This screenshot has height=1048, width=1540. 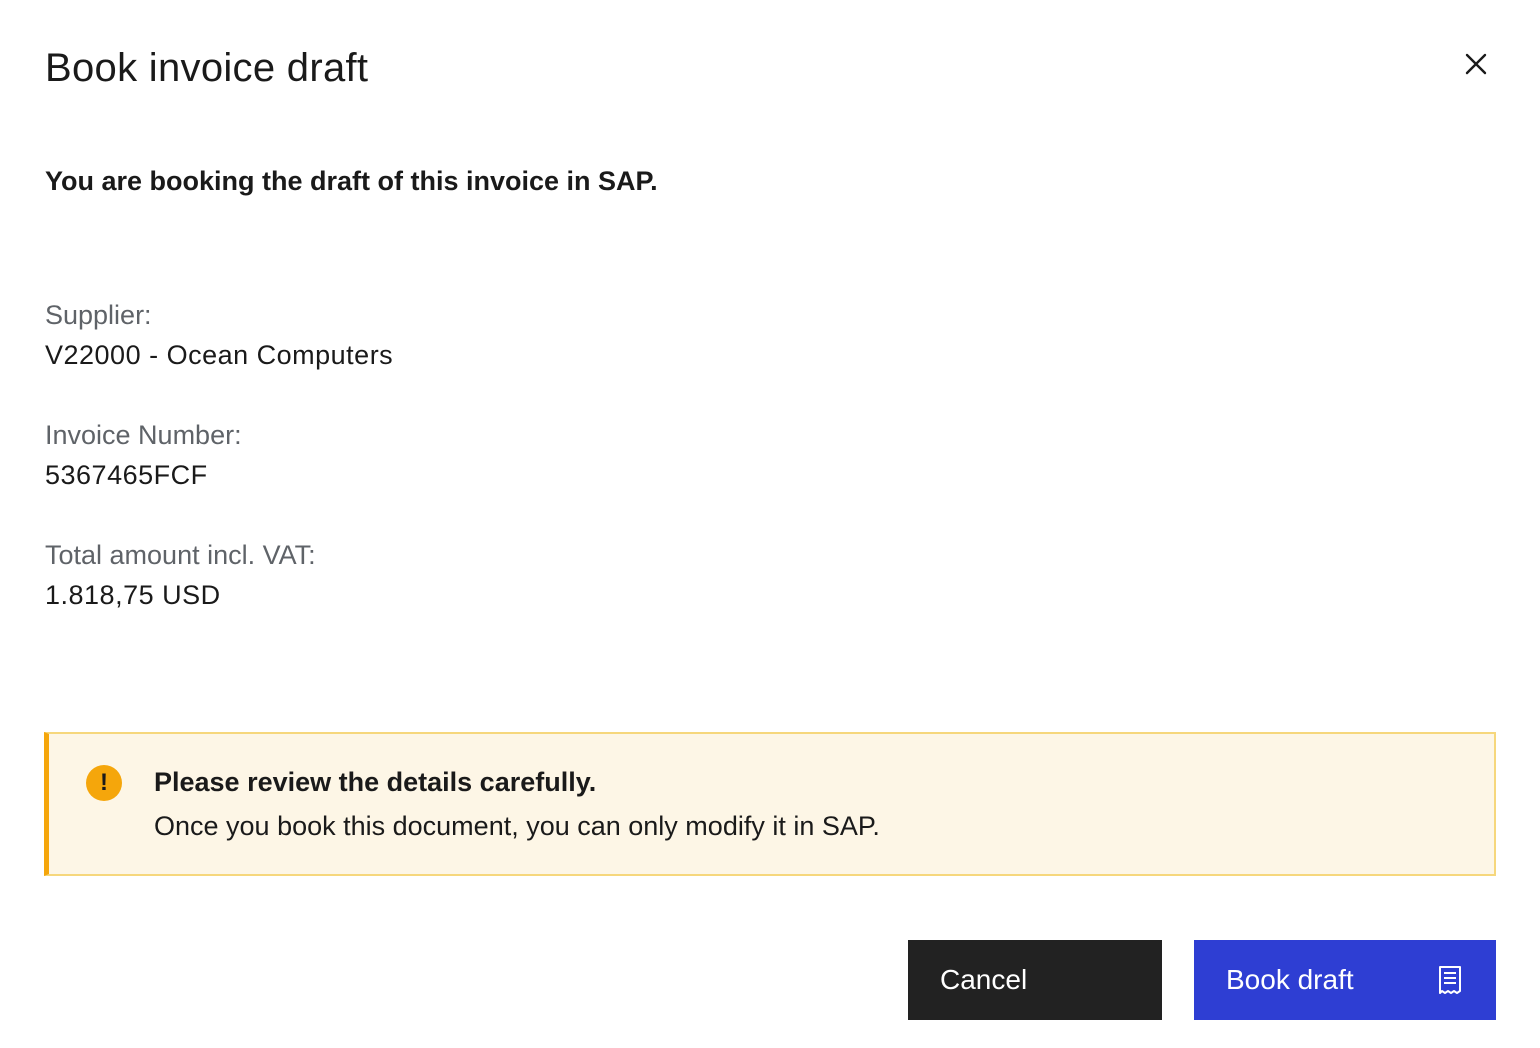 I want to click on invoice-number-label: Invoice Number:, so click(x=143, y=435).